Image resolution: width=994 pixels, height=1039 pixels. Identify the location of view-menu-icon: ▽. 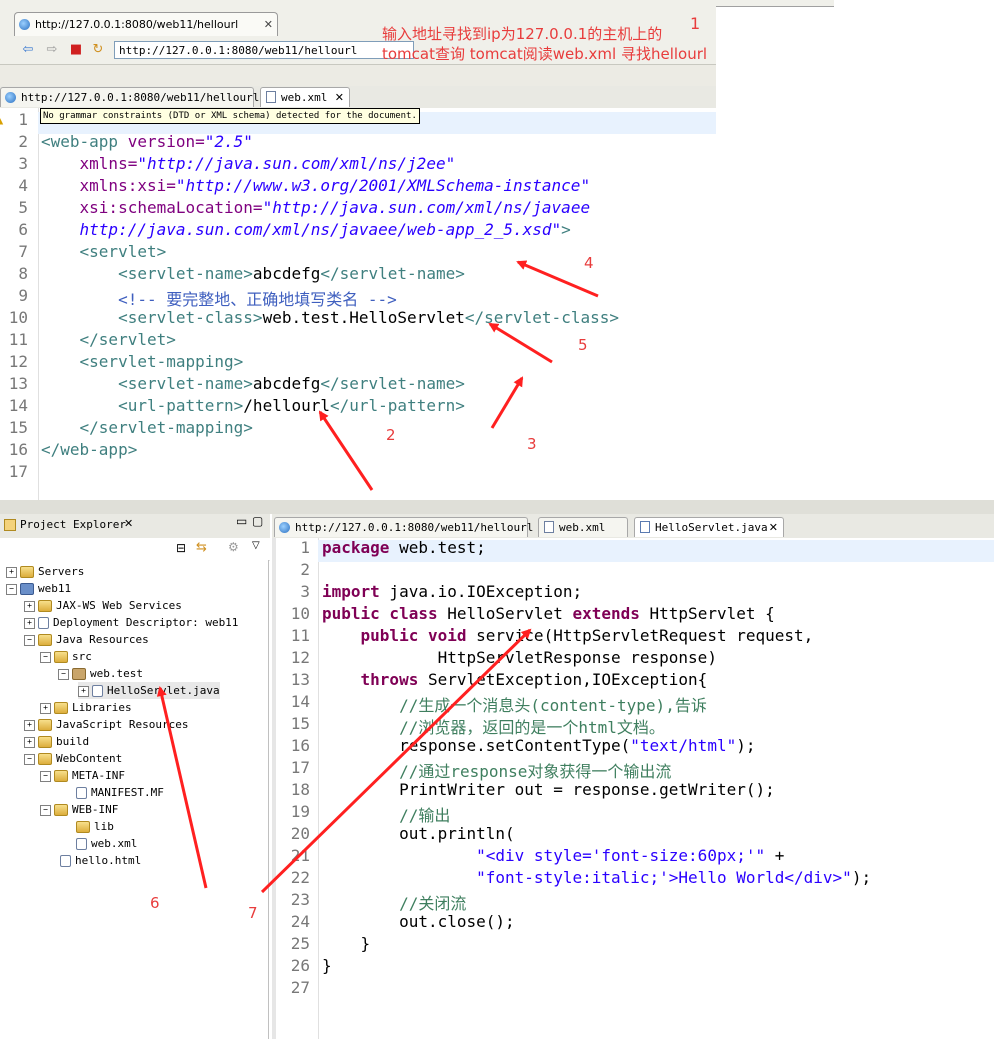
(256, 545).